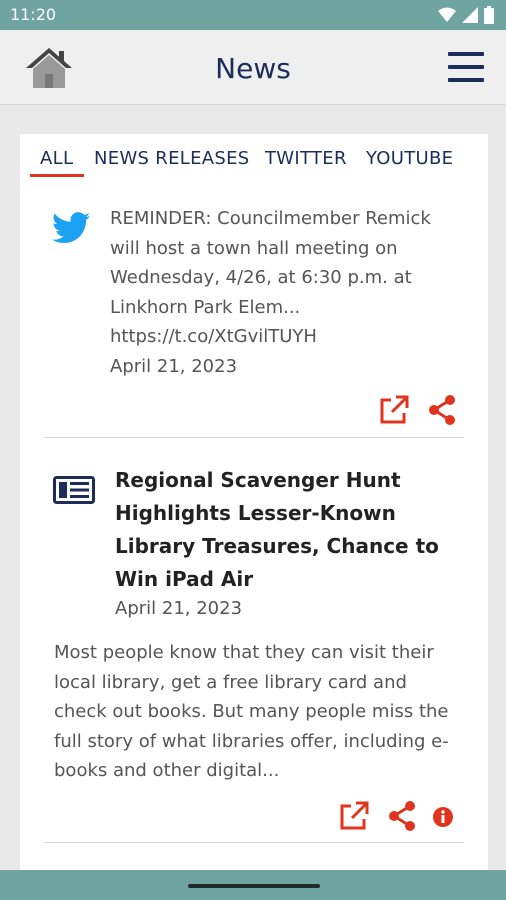  Describe the element at coordinates (489, 15) in the screenshot. I see `battery-icon` at that location.